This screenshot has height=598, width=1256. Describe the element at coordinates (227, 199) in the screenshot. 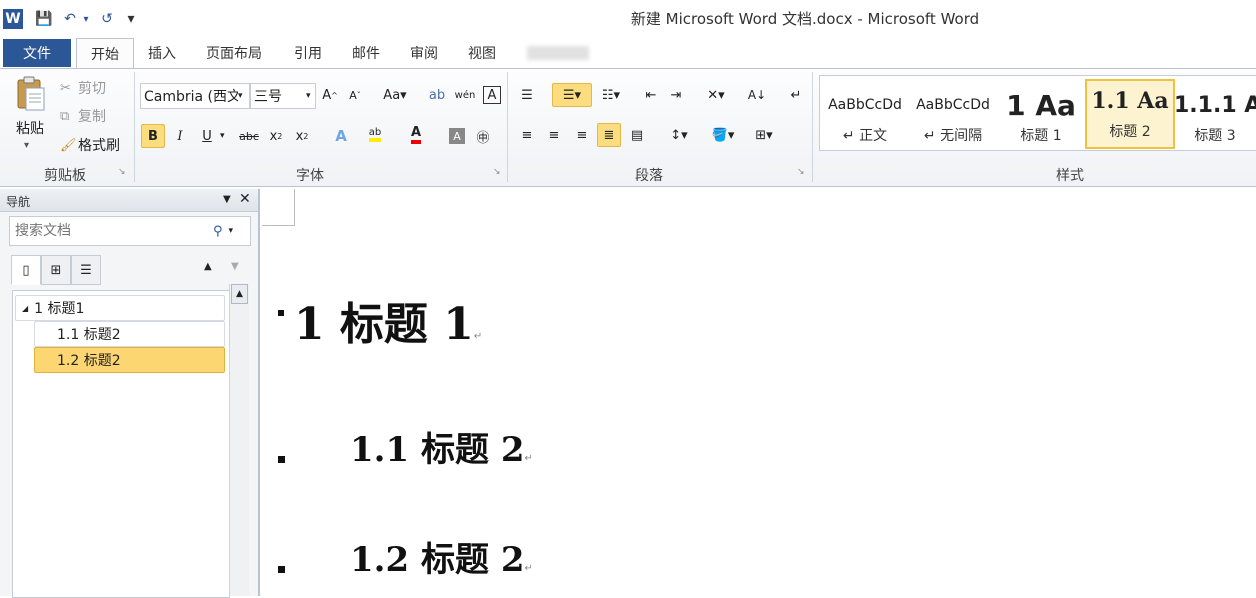

I see `nav-menu-icon: ▼` at that location.